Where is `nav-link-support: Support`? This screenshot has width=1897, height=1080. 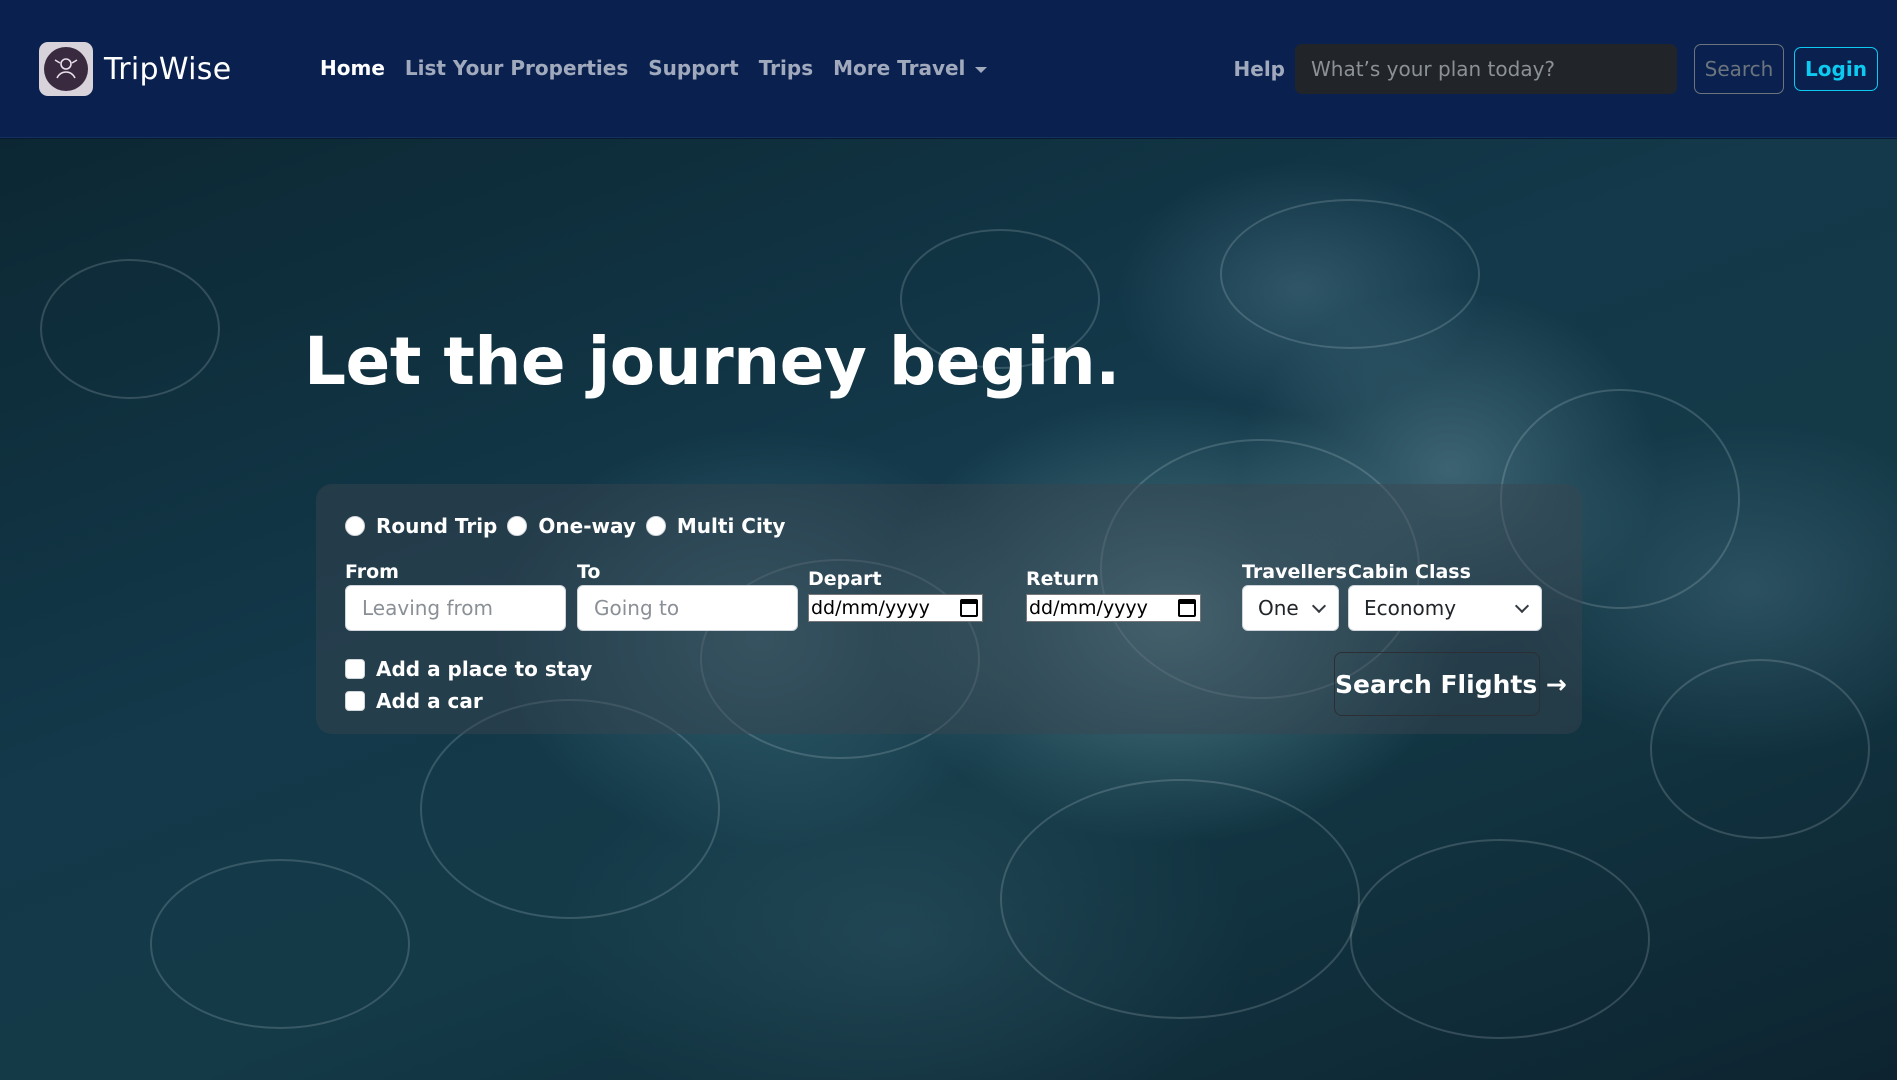 nav-link-support: Support is located at coordinates (693, 68).